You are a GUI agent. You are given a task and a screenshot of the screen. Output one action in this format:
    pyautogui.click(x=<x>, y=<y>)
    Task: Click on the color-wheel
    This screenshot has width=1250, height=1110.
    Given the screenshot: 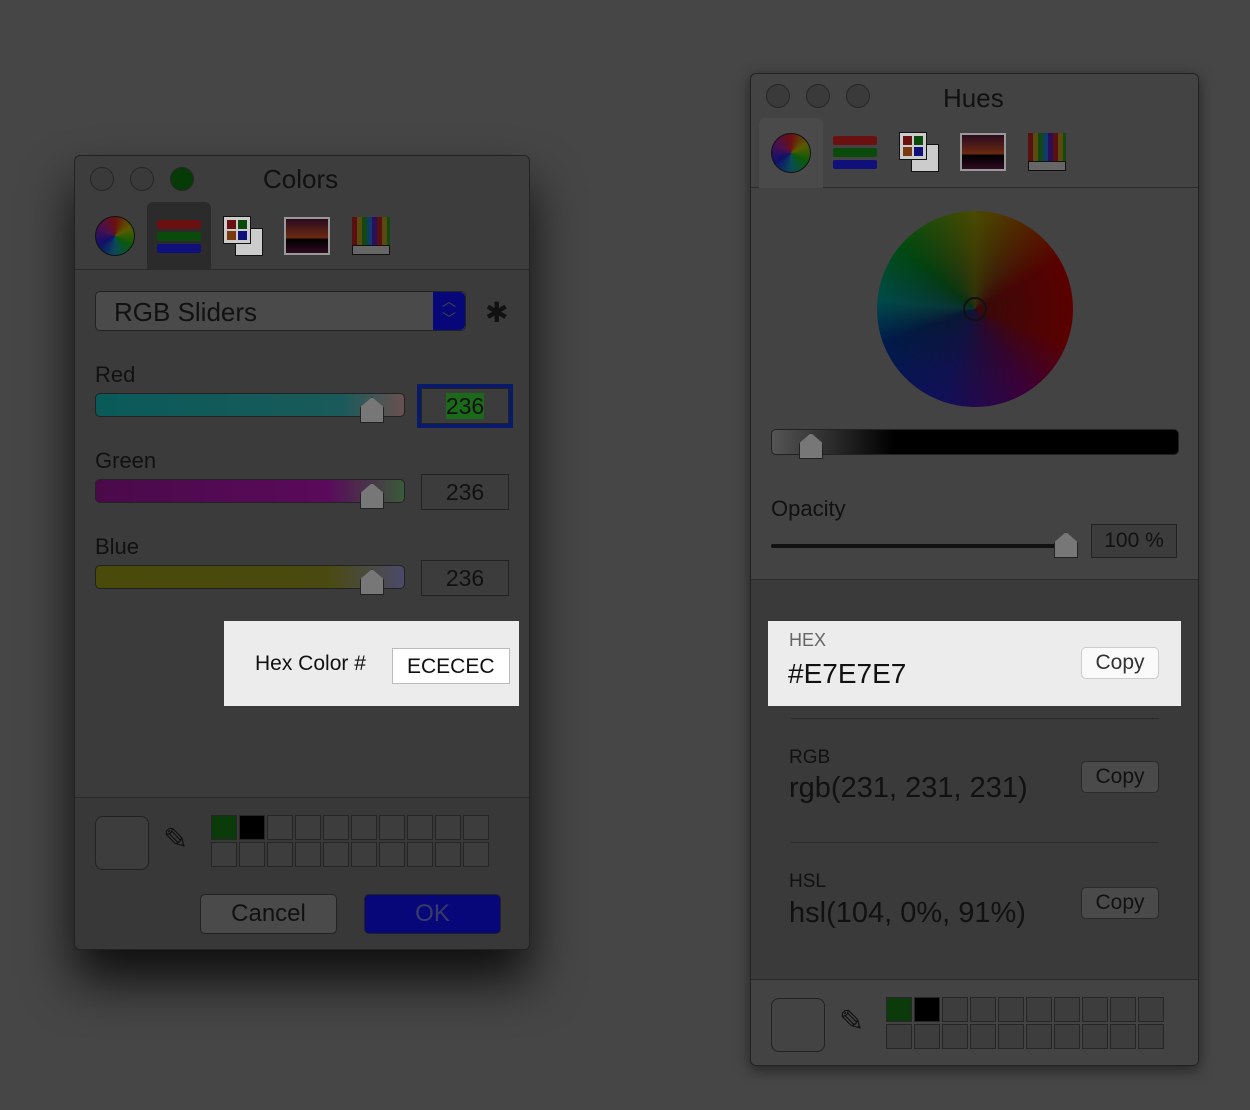 What is the action you would take?
    pyautogui.click(x=975, y=309)
    